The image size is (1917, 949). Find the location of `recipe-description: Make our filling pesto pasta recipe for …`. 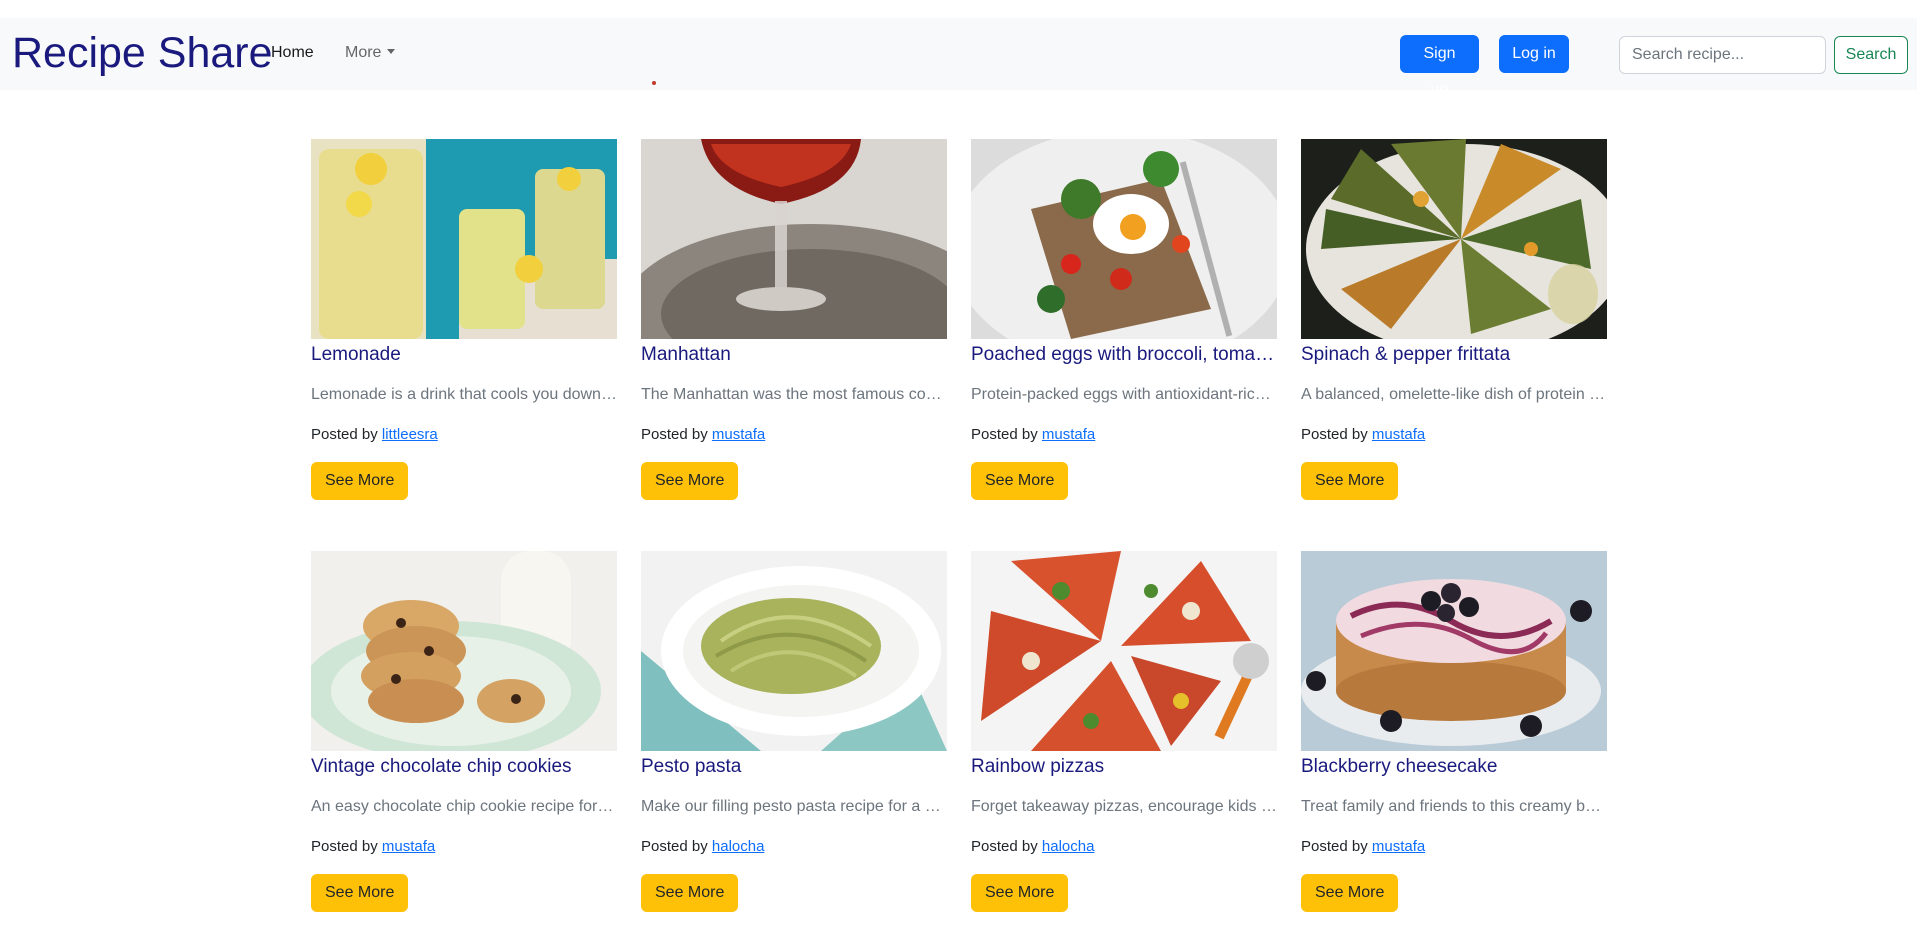

recipe-description: Make our filling pesto pasta recipe for … is located at coordinates (794, 806).